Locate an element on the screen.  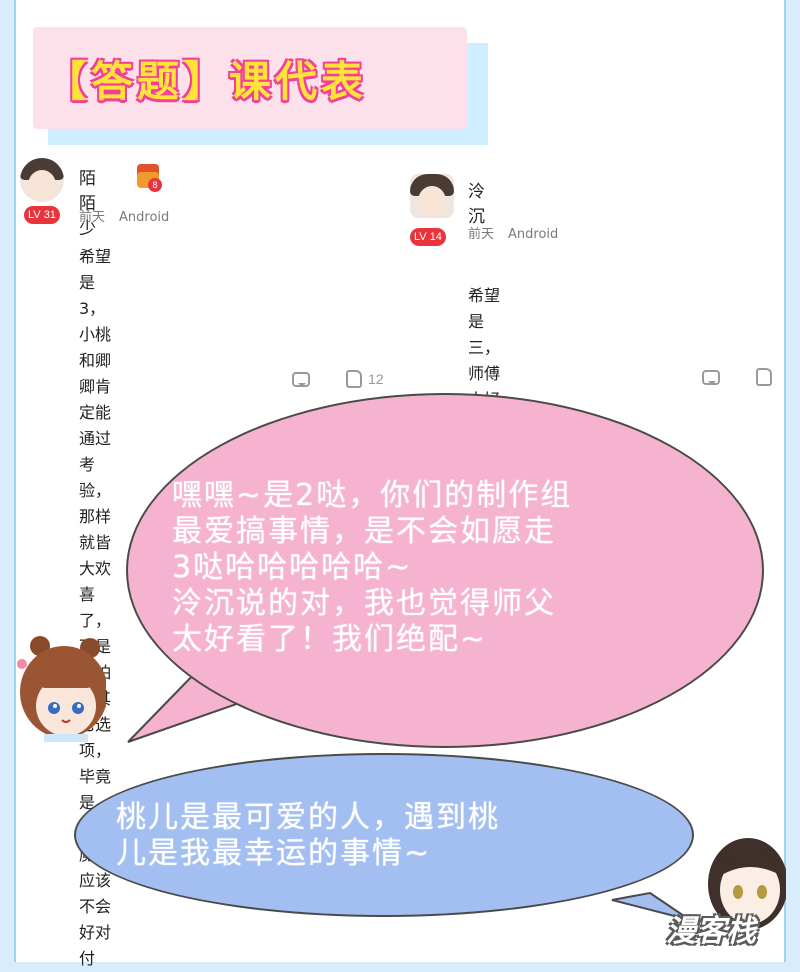
level-badge: LV 31 is located at coordinates (42, 215).